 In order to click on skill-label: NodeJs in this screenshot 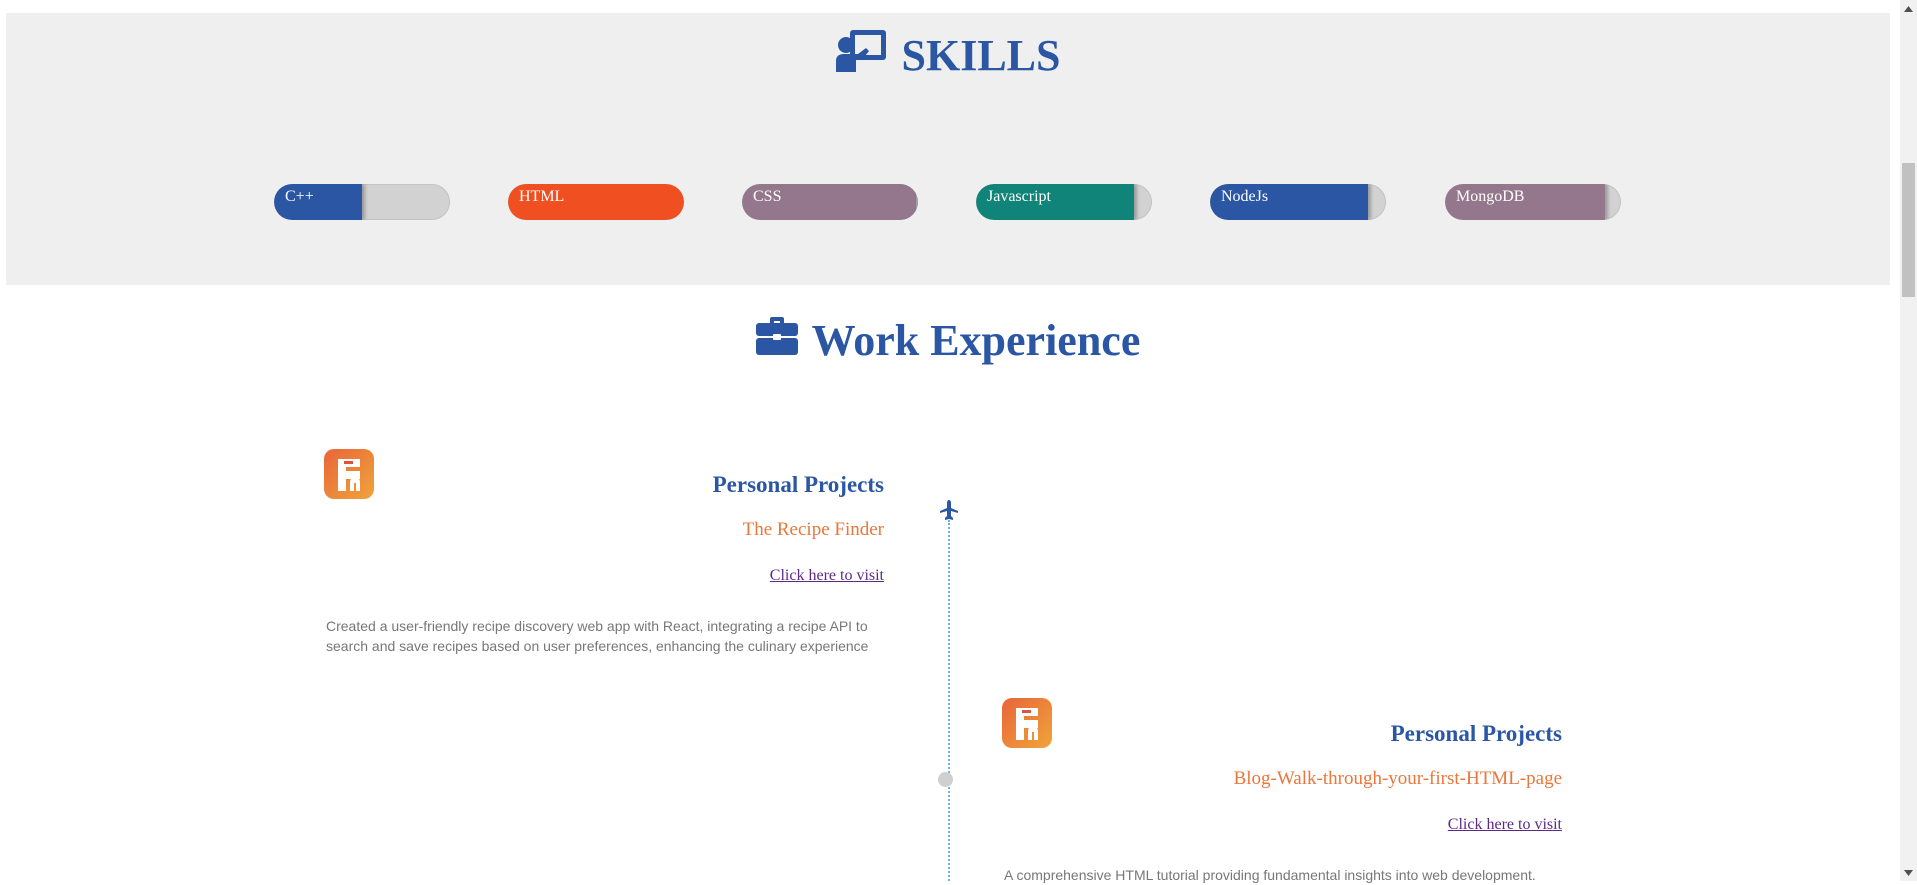, I will do `click(1245, 196)`.